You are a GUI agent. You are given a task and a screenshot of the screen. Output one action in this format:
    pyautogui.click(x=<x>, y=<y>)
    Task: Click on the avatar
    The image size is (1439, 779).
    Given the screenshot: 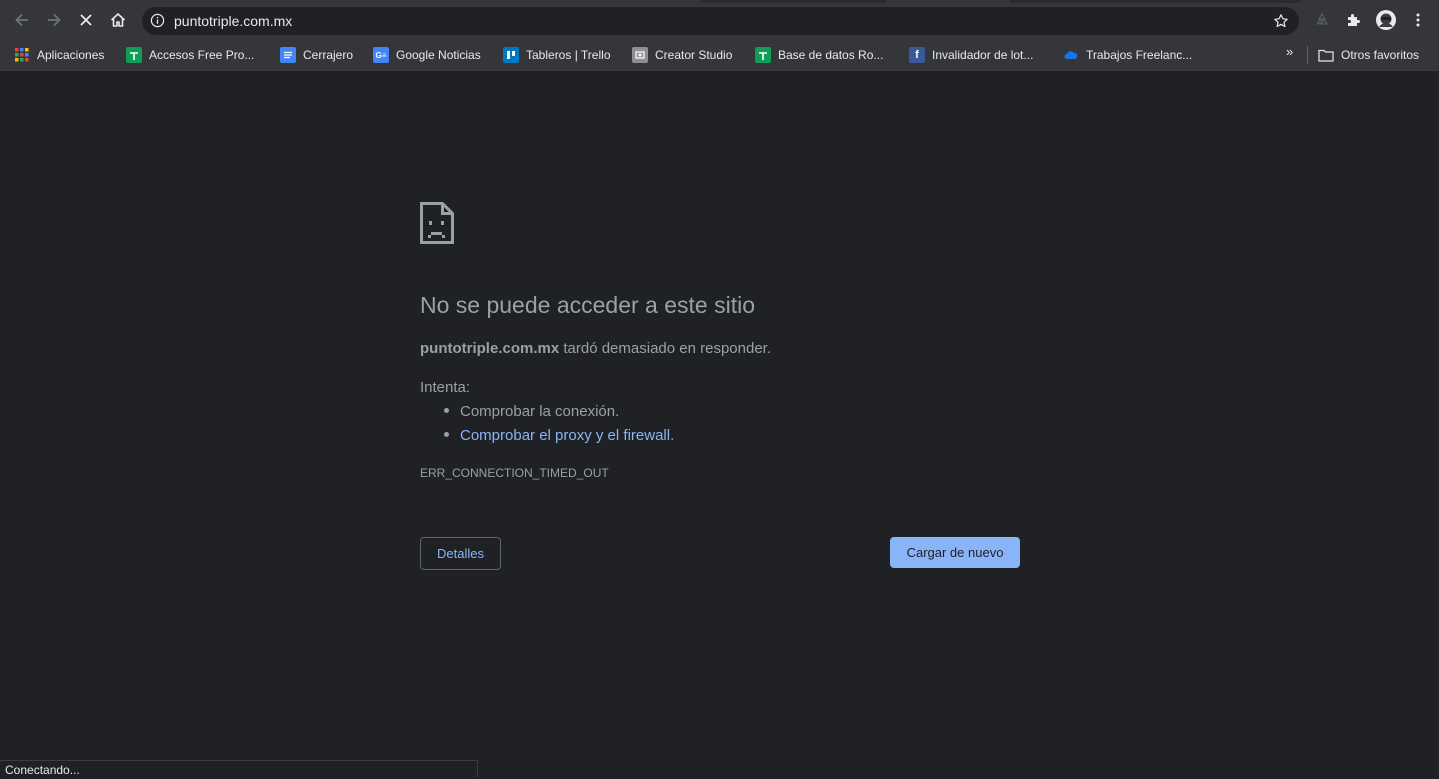 What is the action you would take?
    pyautogui.click(x=1386, y=20)
    